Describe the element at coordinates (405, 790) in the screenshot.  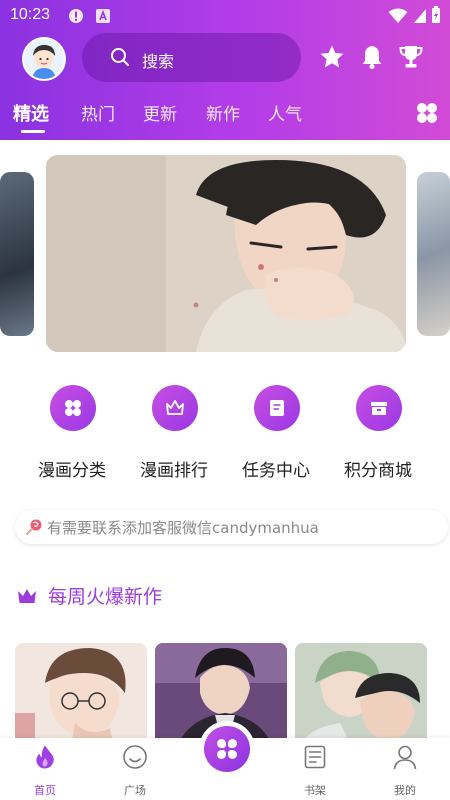
I see `nav-label: 我的` at that location.